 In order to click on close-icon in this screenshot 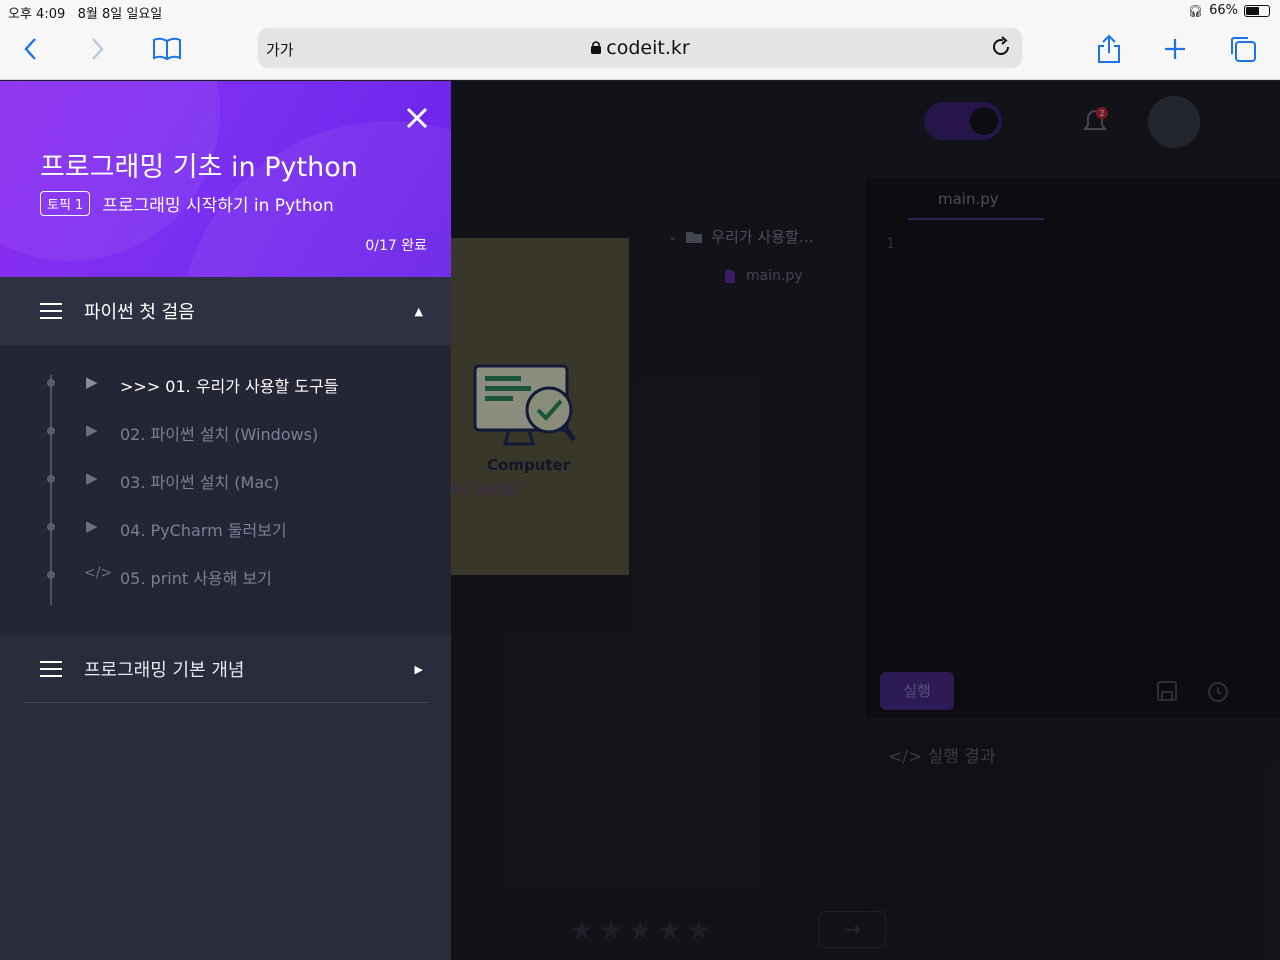, I will do `click(417, 118)`.